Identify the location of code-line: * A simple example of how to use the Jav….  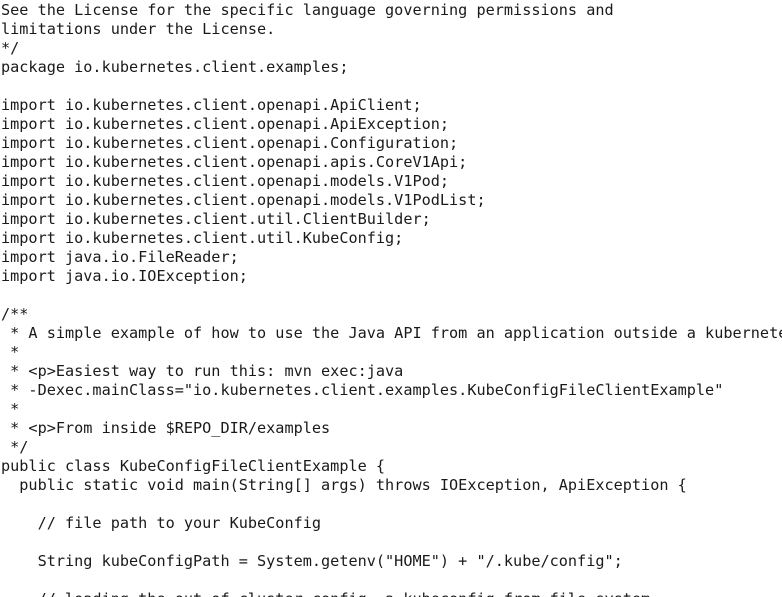
(391, 333).